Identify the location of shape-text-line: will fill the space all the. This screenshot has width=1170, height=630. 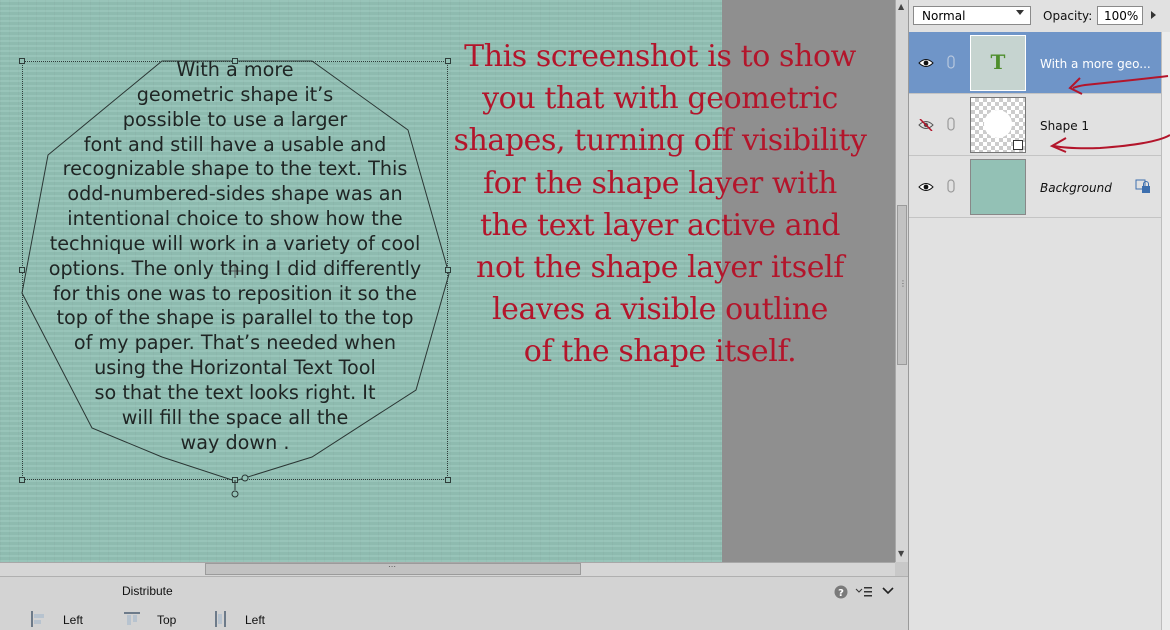
(235, 417).